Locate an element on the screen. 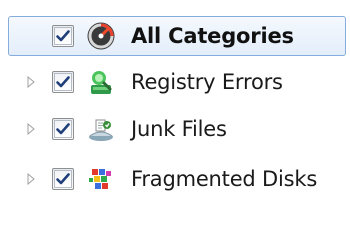 The width and height of the screenshot is (350, 240). fragmented-disk-icon is located at coordinates (101, 179).